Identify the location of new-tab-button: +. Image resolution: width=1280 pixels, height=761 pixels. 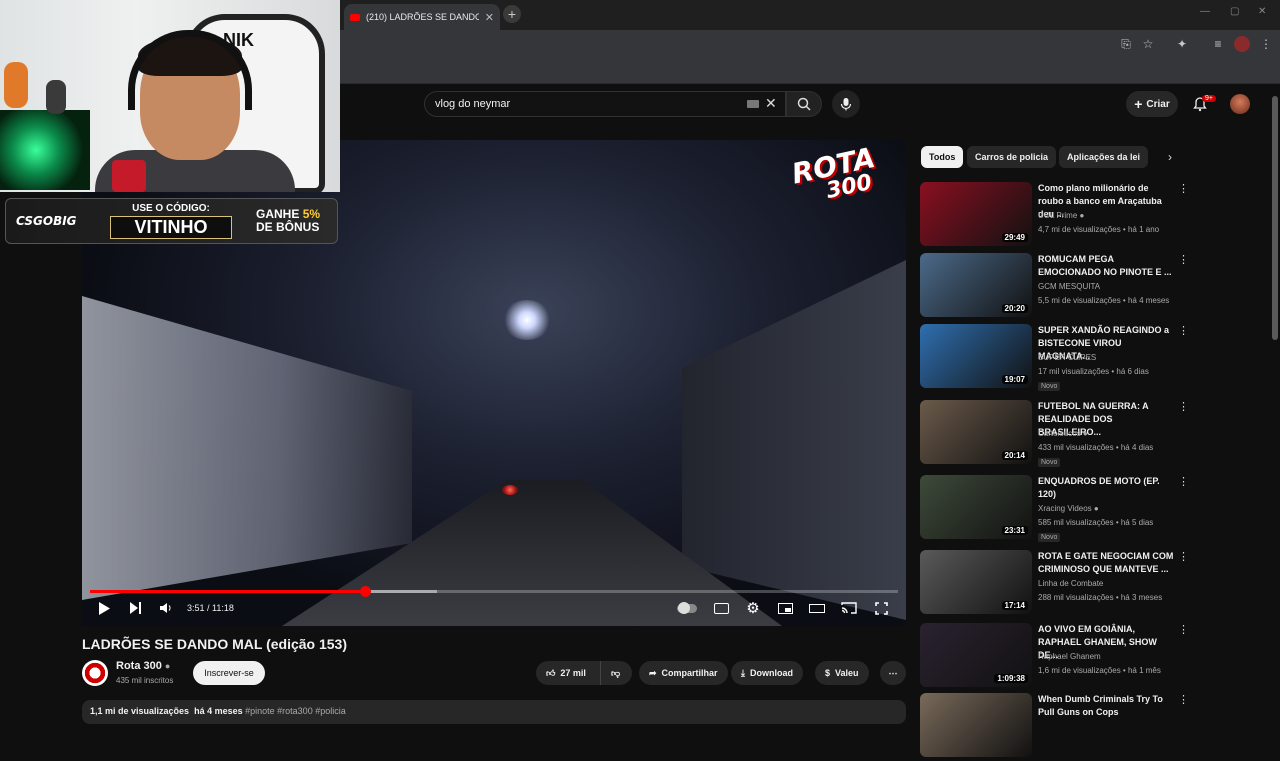
(512, 14).